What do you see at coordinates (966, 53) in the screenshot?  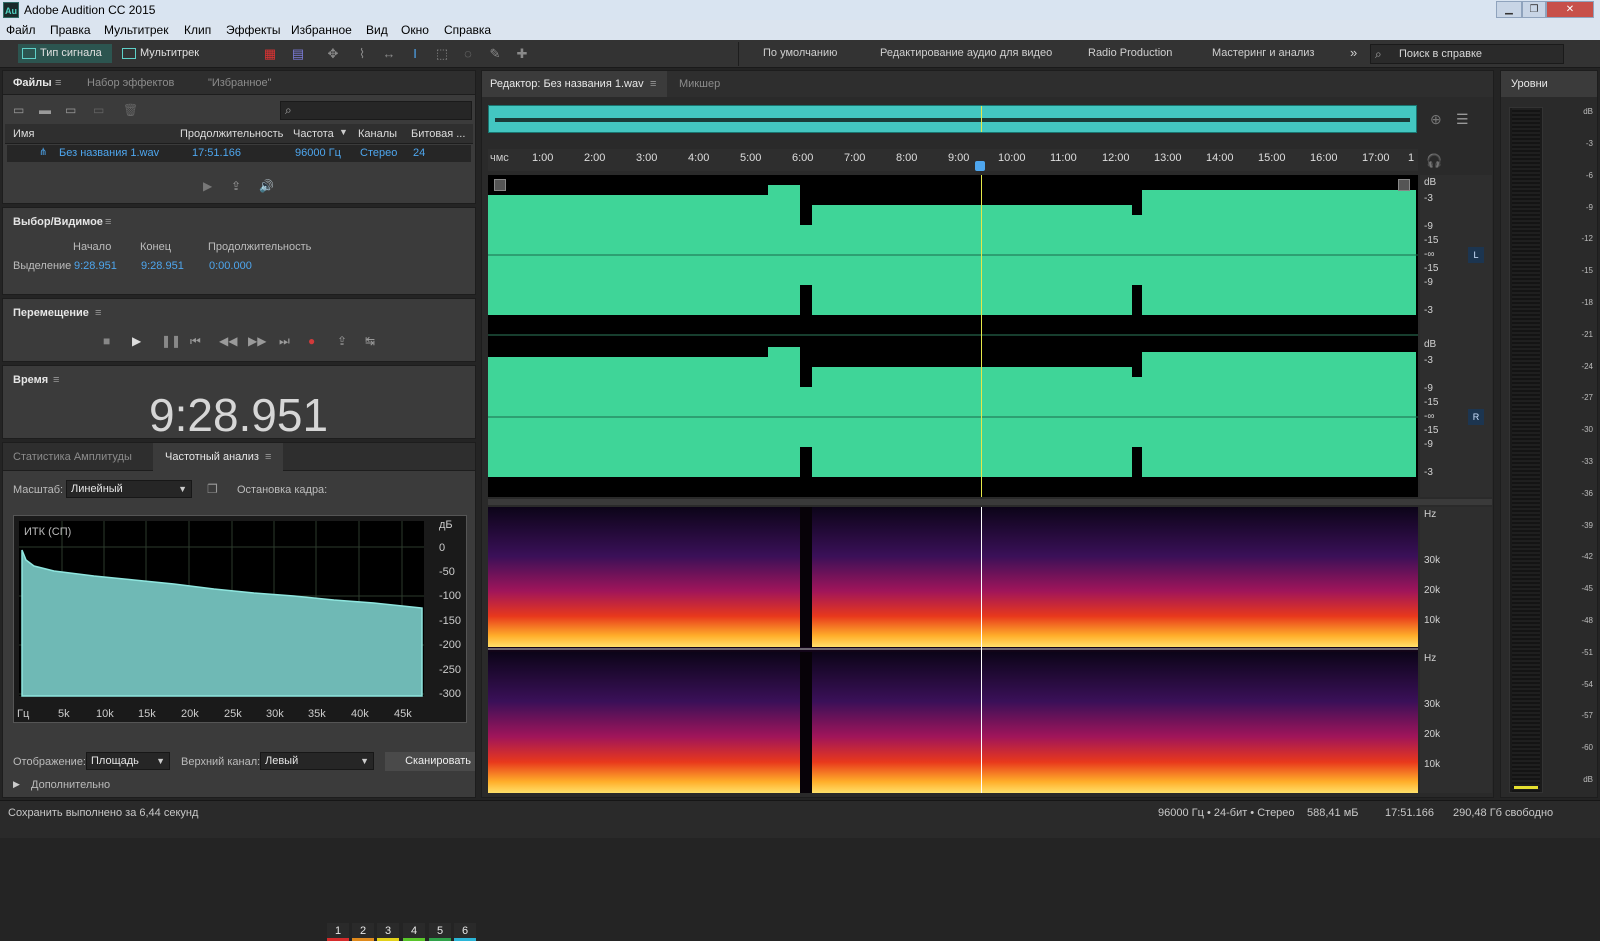 I see `workspace-video-audio: Редактирование аудио для видео` at bounding box center [966, 53].